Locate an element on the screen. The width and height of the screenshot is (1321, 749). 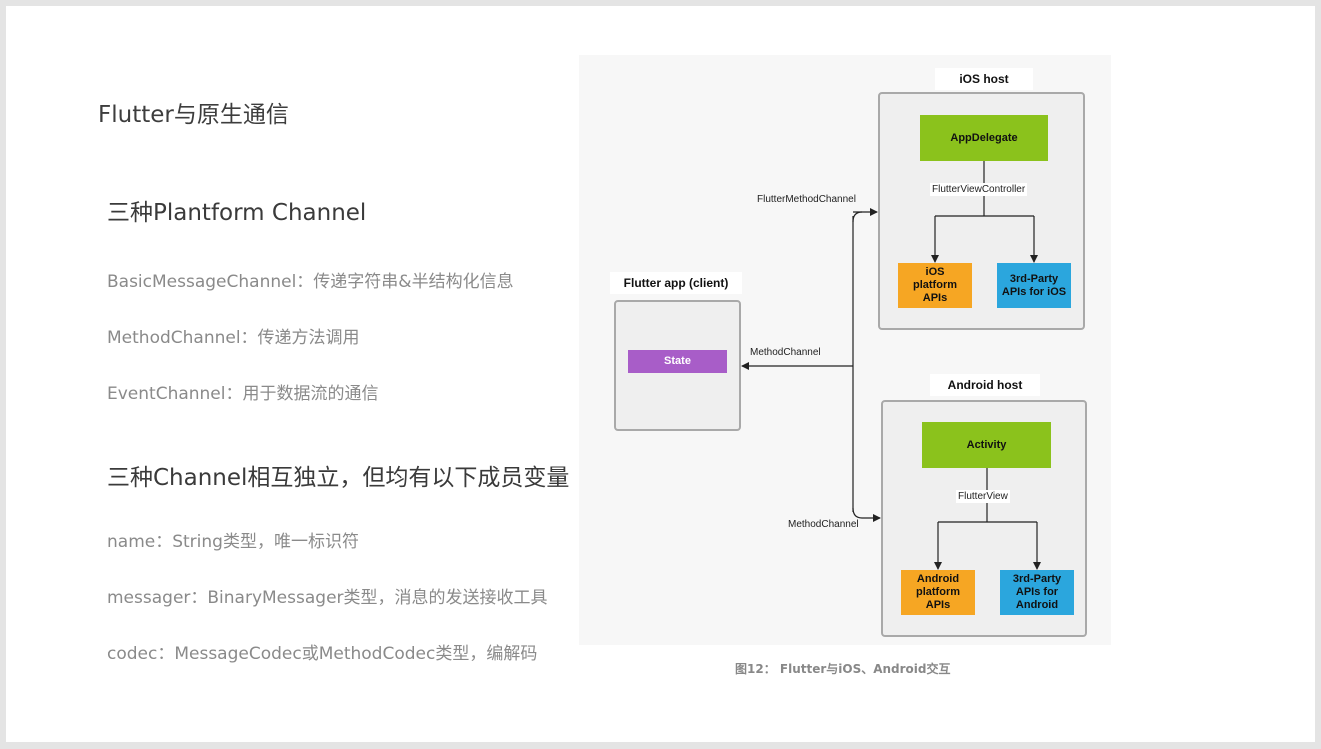
flutter-view-label: FlutterView is located at coordinates (983, 496).